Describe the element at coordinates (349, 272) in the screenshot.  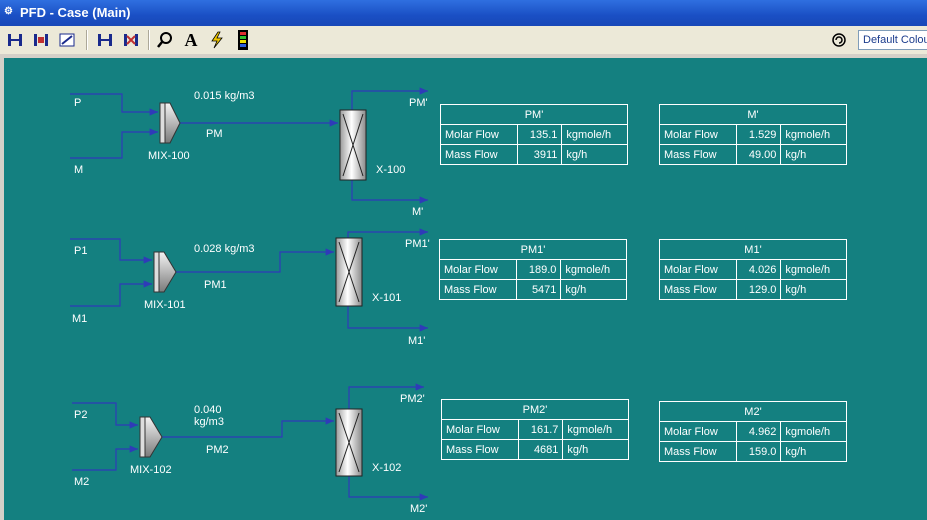
I see `splitter-x-101-icon` at that location.